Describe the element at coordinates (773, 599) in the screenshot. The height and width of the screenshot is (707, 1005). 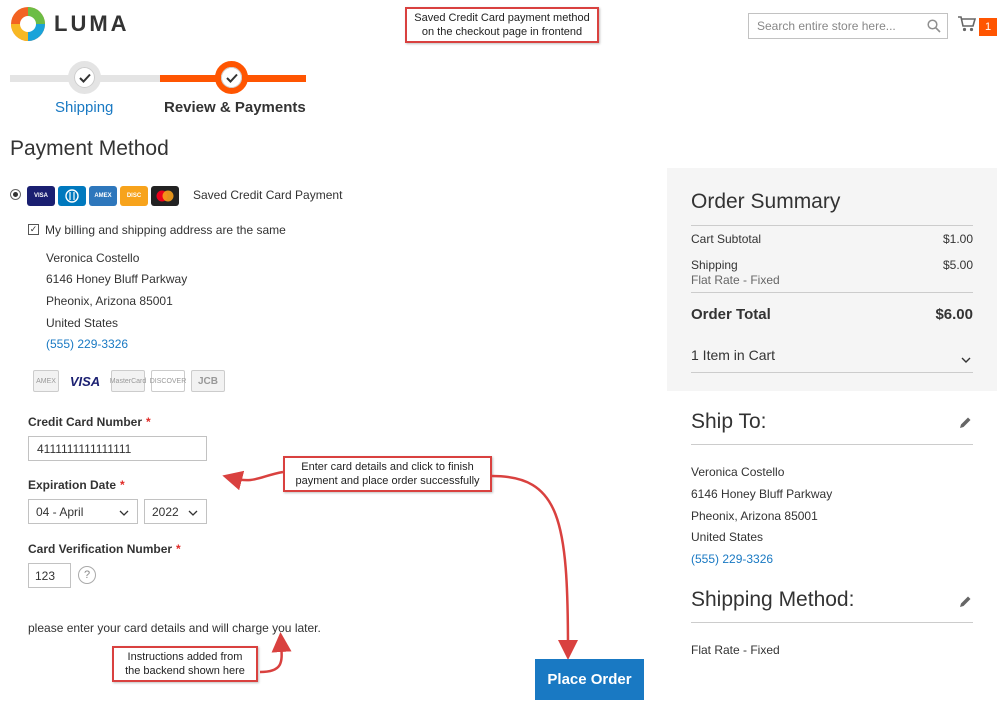
I see `shipping-method-title: Shipping Method:` at that location.